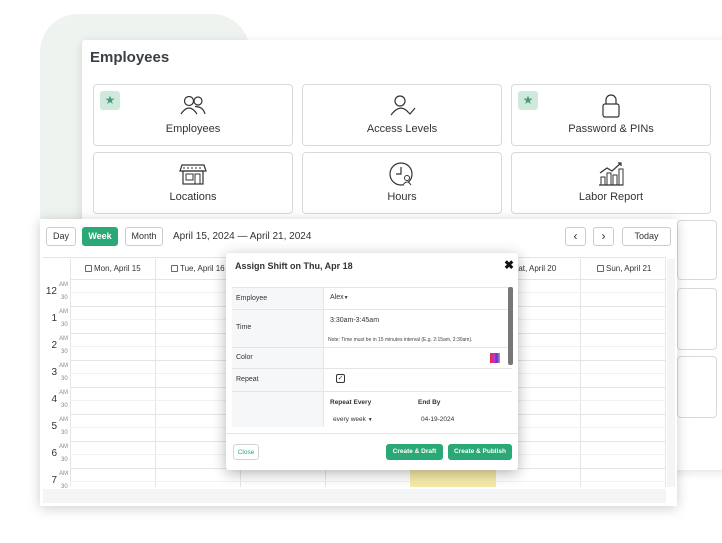  I want to click on tile-labor-report: Labor Report, so click(611, 183).